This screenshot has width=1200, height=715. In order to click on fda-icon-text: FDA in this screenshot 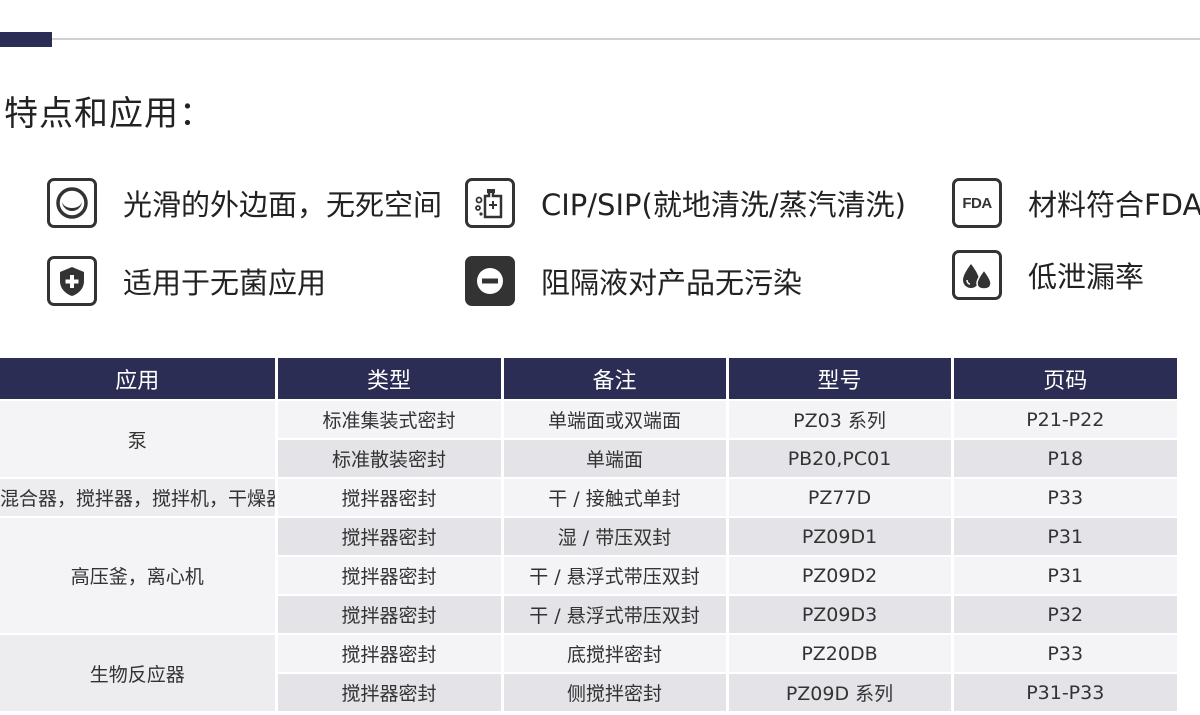, I will do `click(977, 203)`.